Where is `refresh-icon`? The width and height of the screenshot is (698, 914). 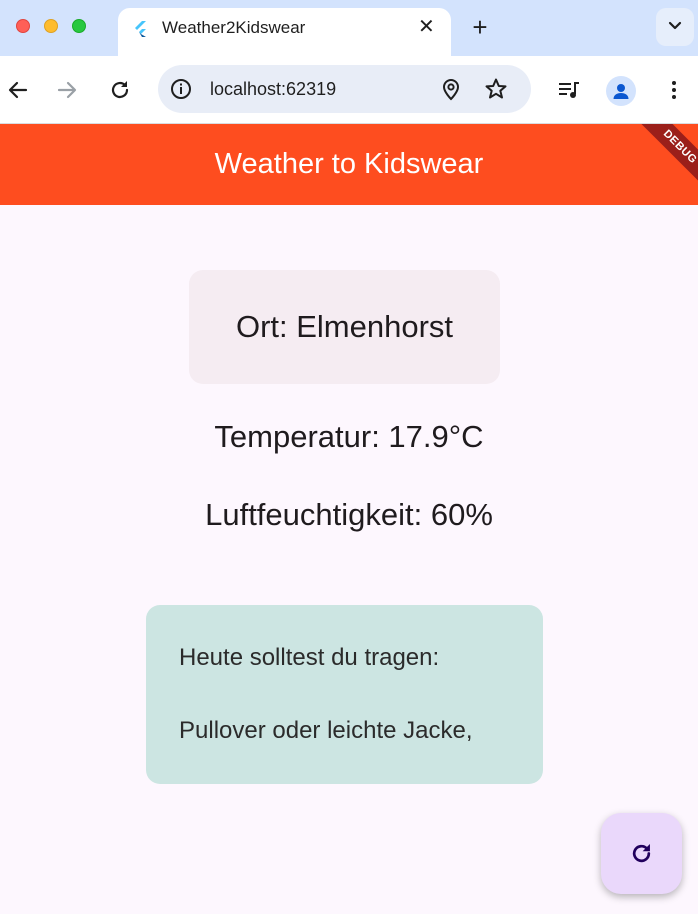
refresh-icon is located at coordinates (641, 853).